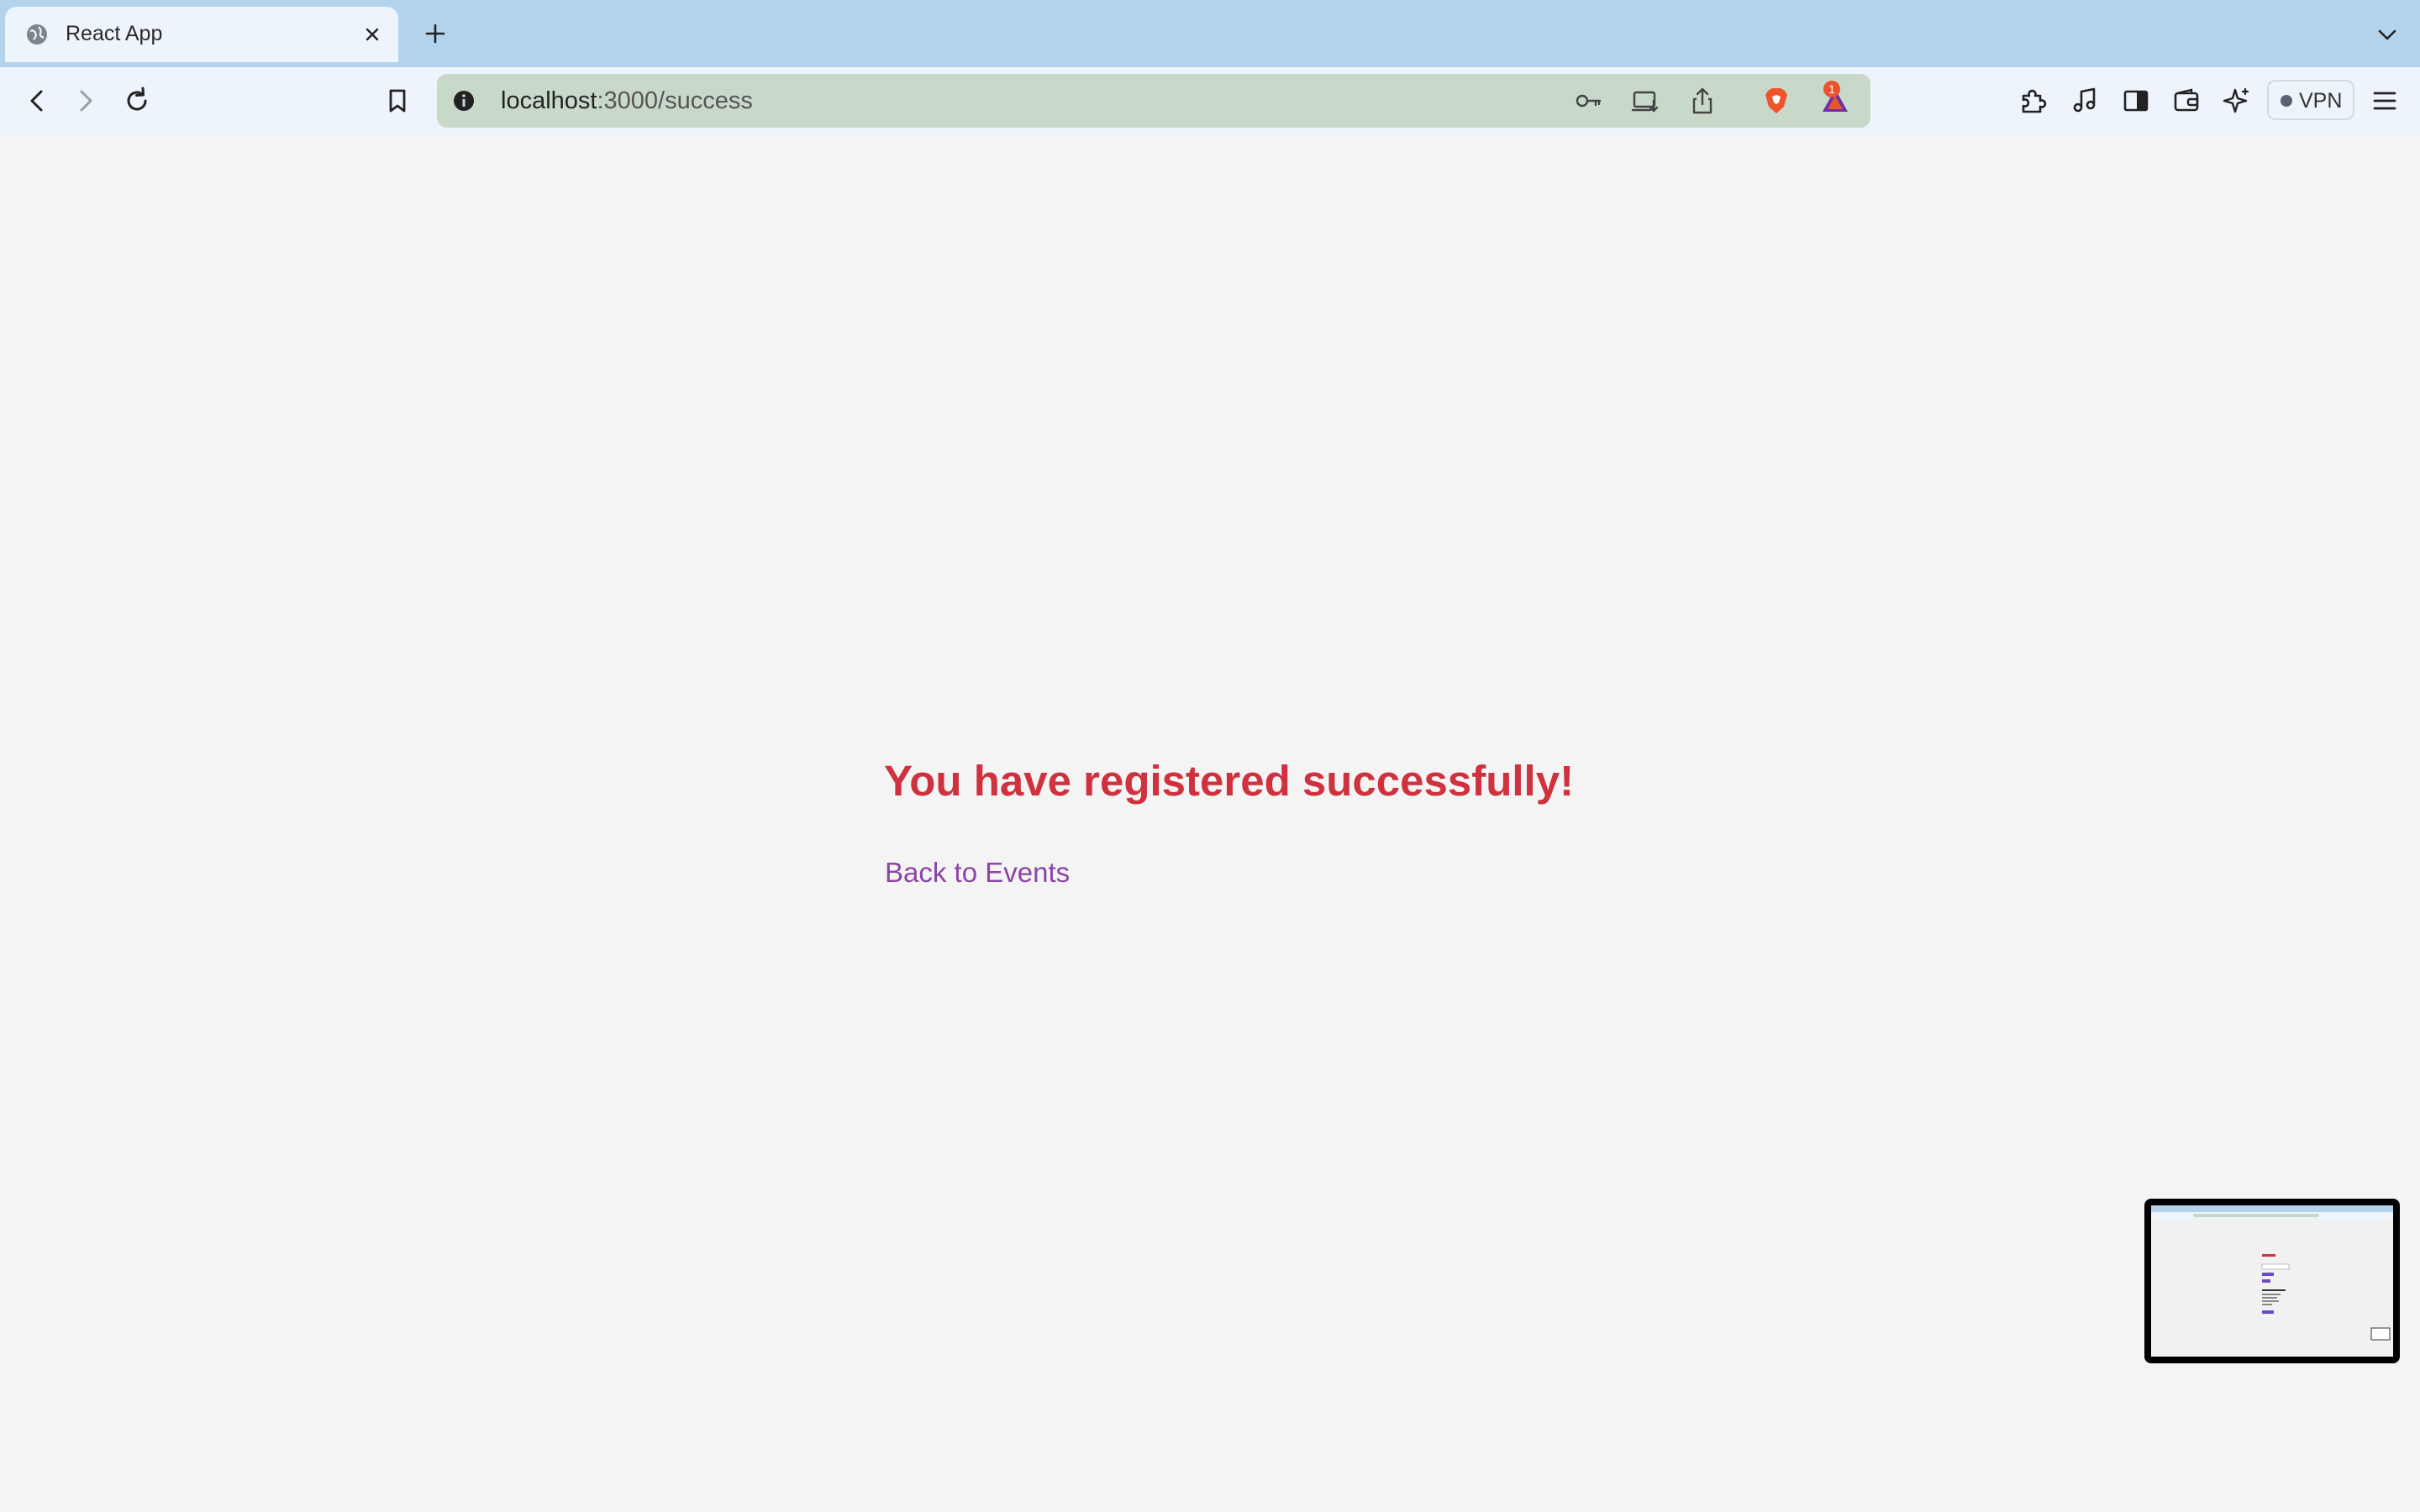 The height and width of the screenshot is (1512, 2420). I want to click on leo-ai-sparkle-icon, so click(2237, 101).